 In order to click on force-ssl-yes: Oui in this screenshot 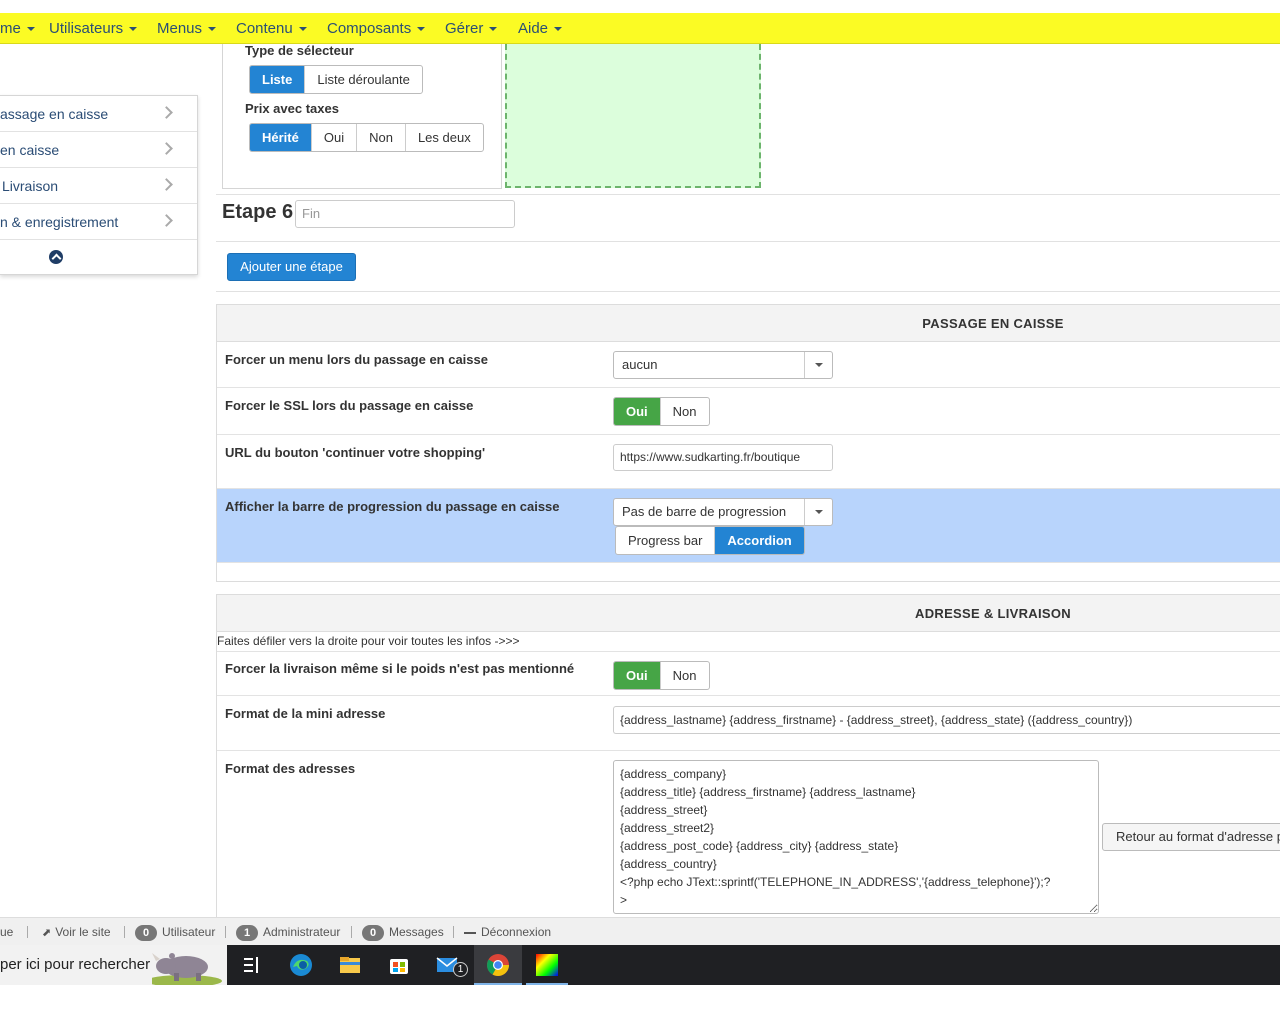, I will do `click(637, 411)`.